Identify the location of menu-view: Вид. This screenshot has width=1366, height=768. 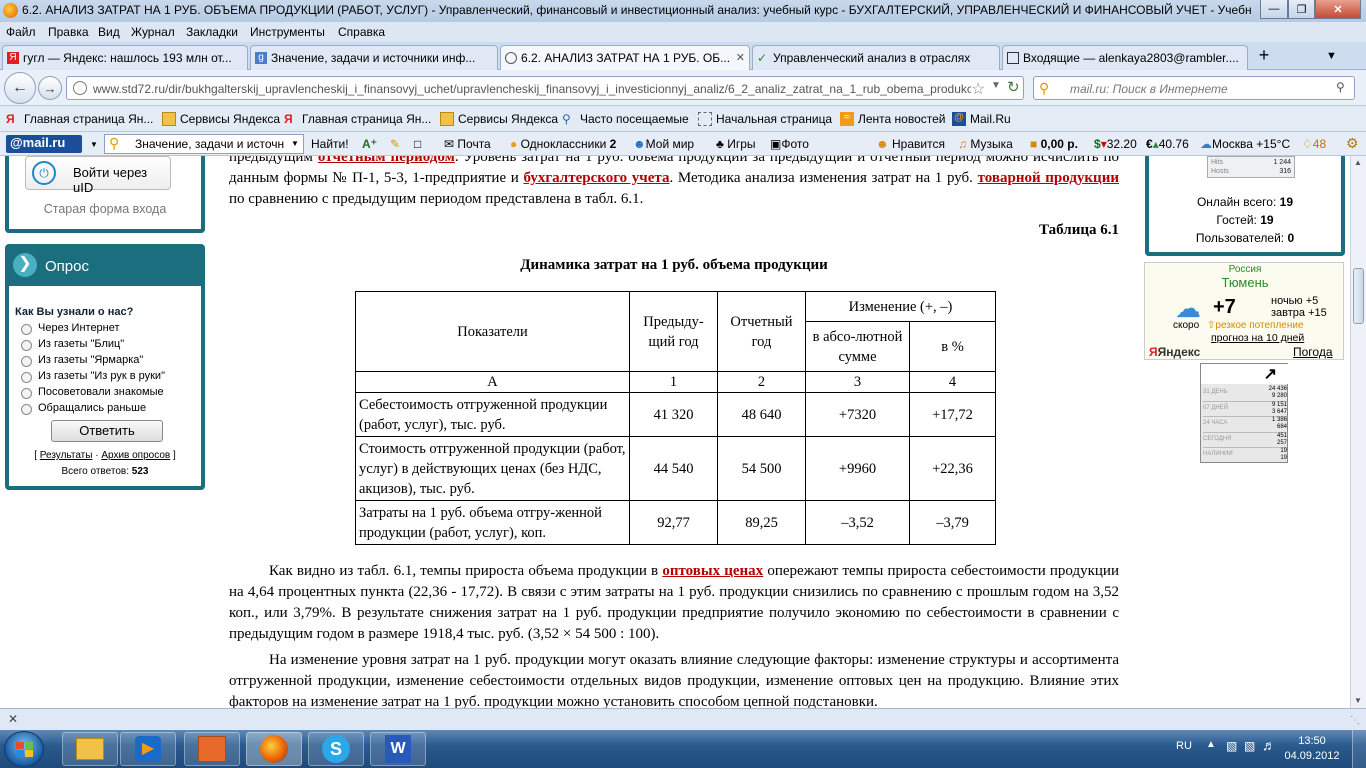
(109, 32).